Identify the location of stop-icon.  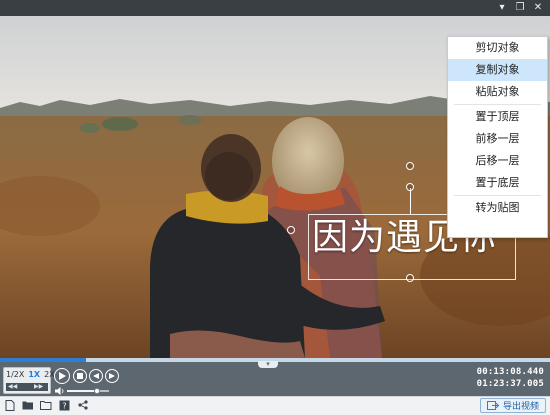
(80, 376).